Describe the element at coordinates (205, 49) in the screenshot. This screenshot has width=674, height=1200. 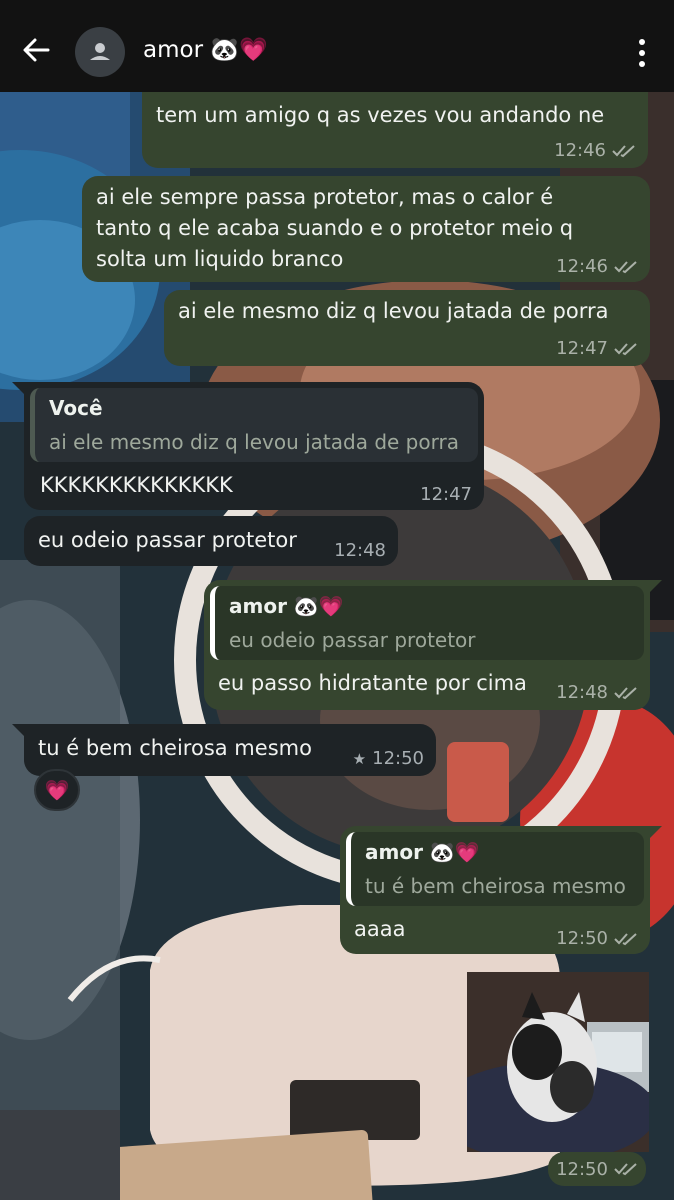
I see `contact-name: amor 🐼💗` at that location.